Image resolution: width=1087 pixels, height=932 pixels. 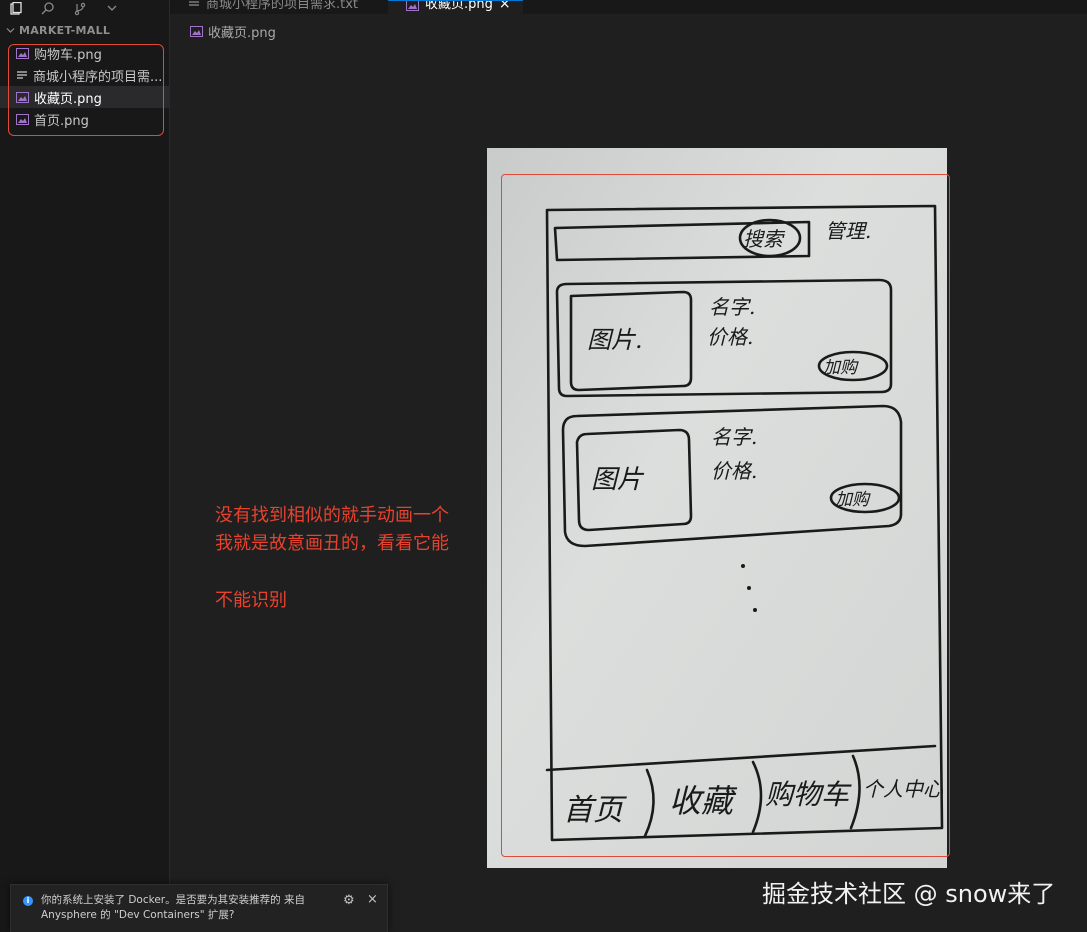 I want to click on tab-bar: 商城小程序的项目需求.txt 收藏页.png ×, so click(x=628, y=7).